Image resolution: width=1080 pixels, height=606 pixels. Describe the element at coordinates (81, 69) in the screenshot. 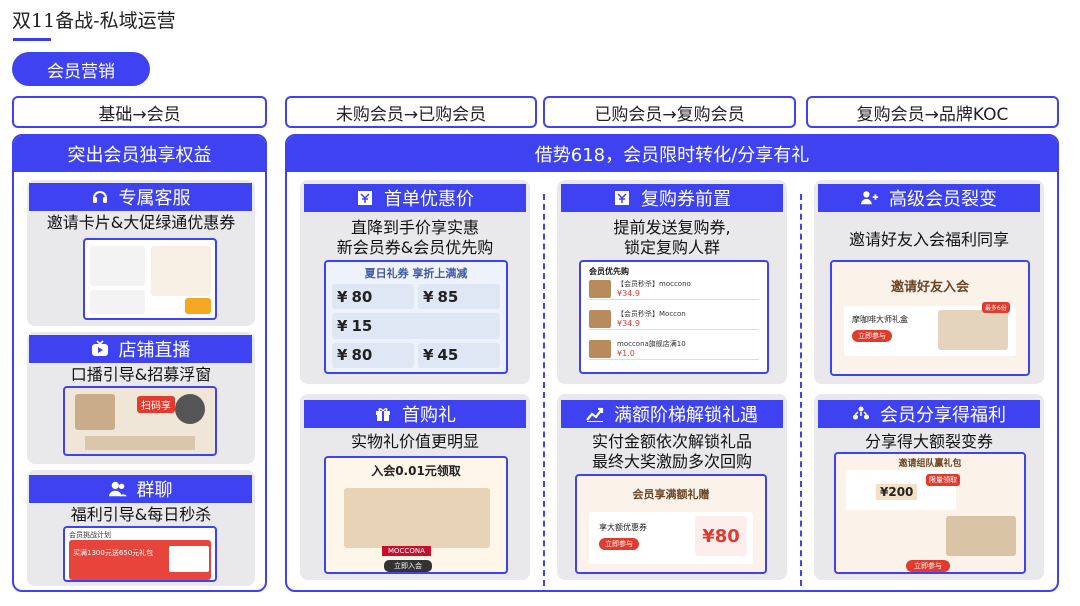

I see `section-pill-member-marketing: 会员营销` at that location.